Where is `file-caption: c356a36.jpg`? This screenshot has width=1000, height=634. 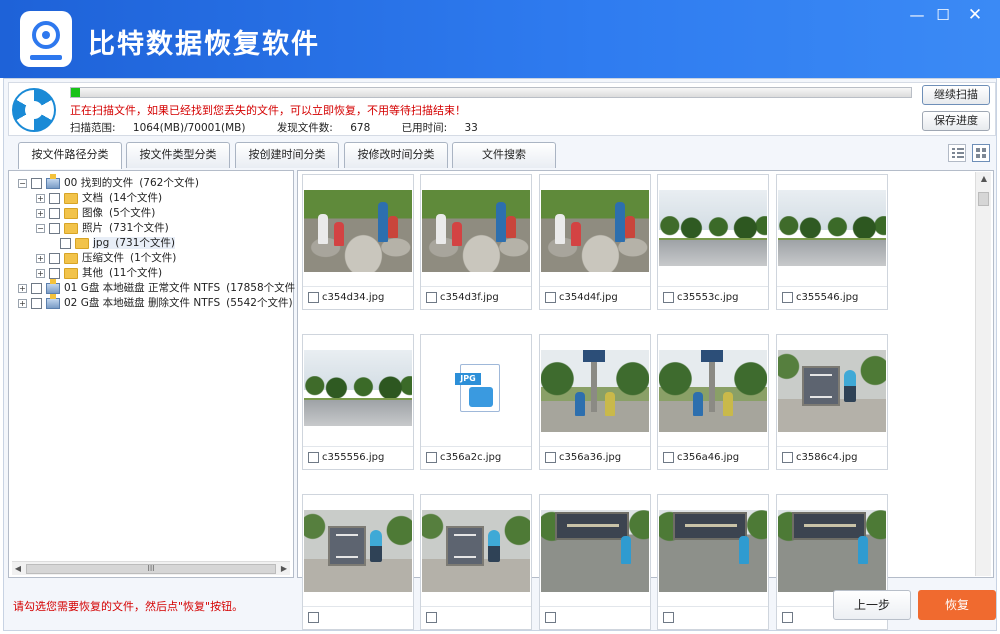
file-caption: c356a36.jpg is located at coordinates (595, 457).